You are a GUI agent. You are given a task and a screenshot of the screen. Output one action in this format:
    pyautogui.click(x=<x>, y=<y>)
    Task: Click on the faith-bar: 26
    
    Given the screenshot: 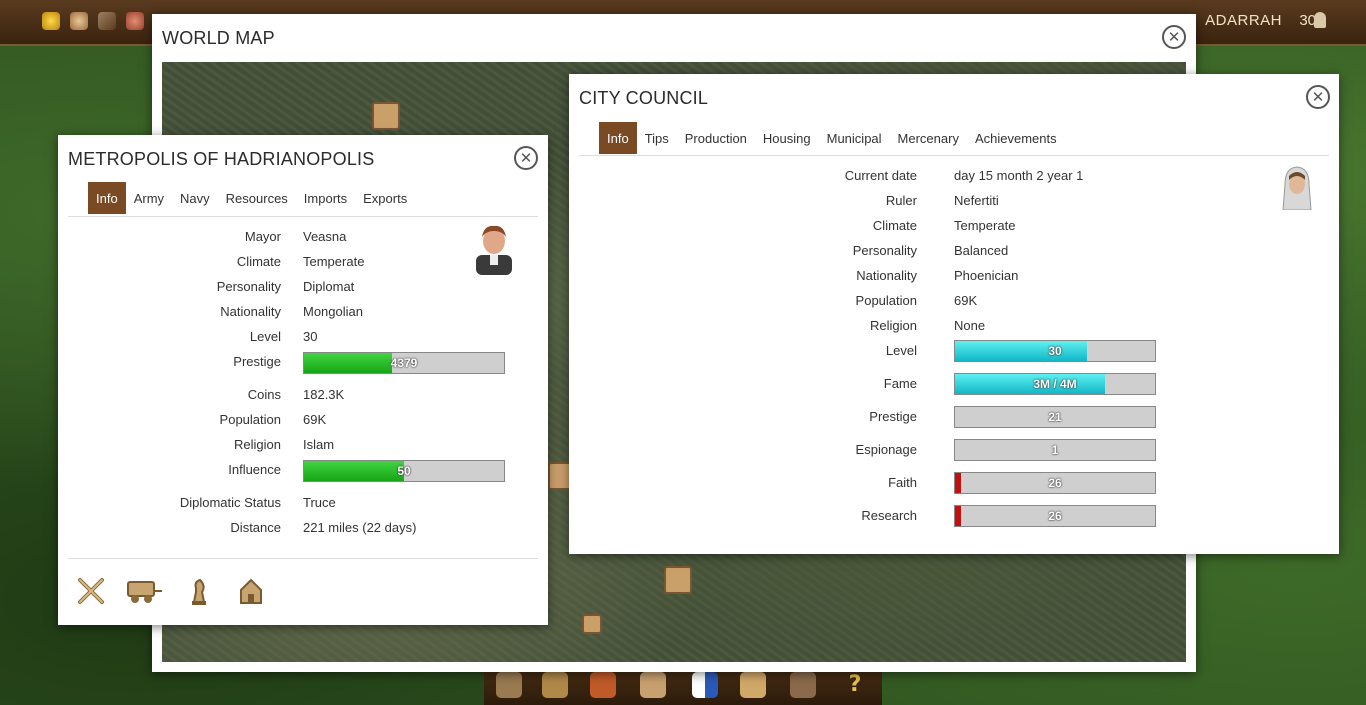 What is the action you would take?
    pyautogui.click(x=1055, y=483)
    